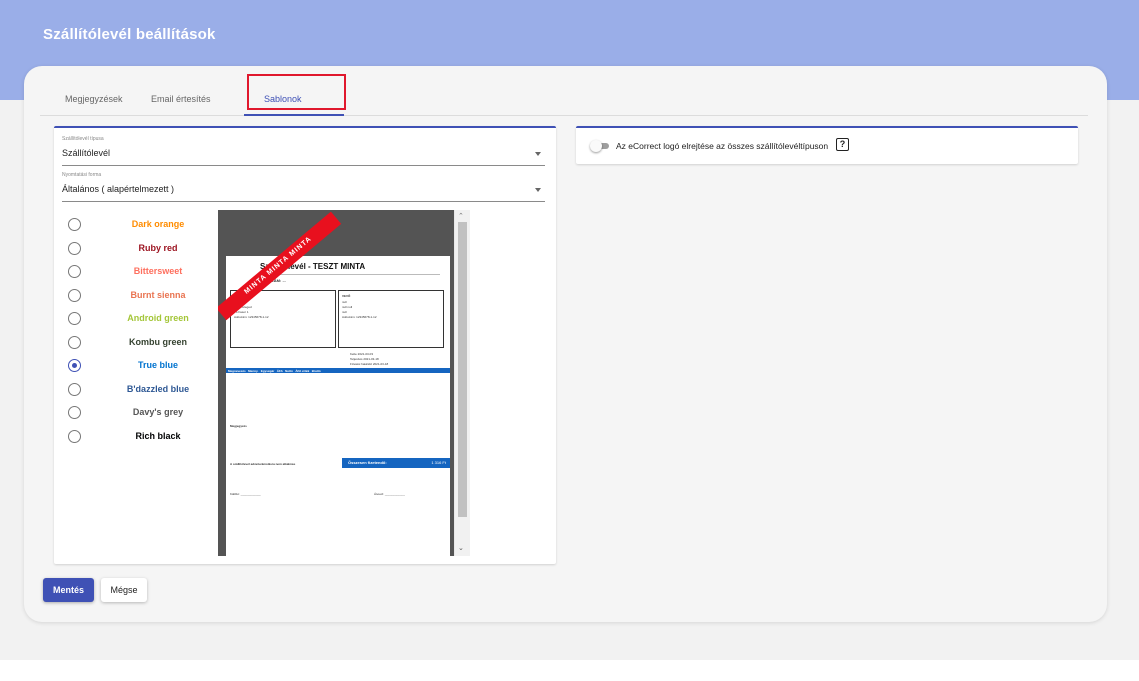 The image size is (1139, 681). Describe the element at coordinates (364, 359) in the screenshot. I see `date-line: Teljesítés 2021-03-18` at that location.